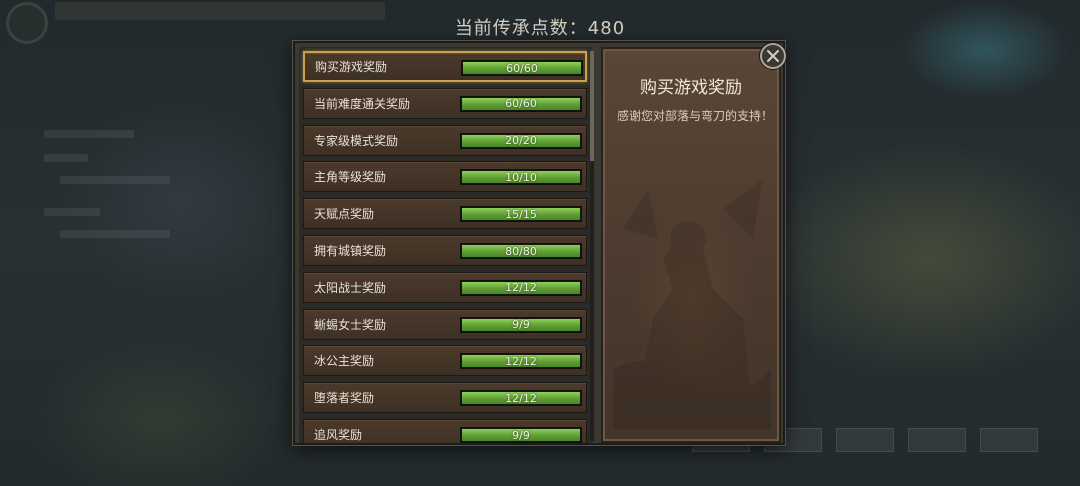 The width and height of the screenshot is (1080, 486). I want to click on reward-label: 太阳战士奖励, so click(350, 287).